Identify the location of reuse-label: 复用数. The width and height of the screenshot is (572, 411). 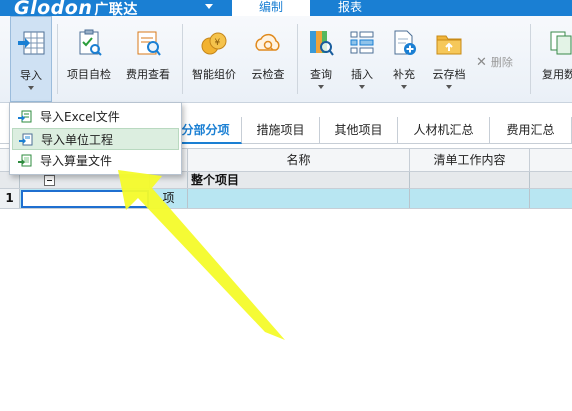
(557, 74).